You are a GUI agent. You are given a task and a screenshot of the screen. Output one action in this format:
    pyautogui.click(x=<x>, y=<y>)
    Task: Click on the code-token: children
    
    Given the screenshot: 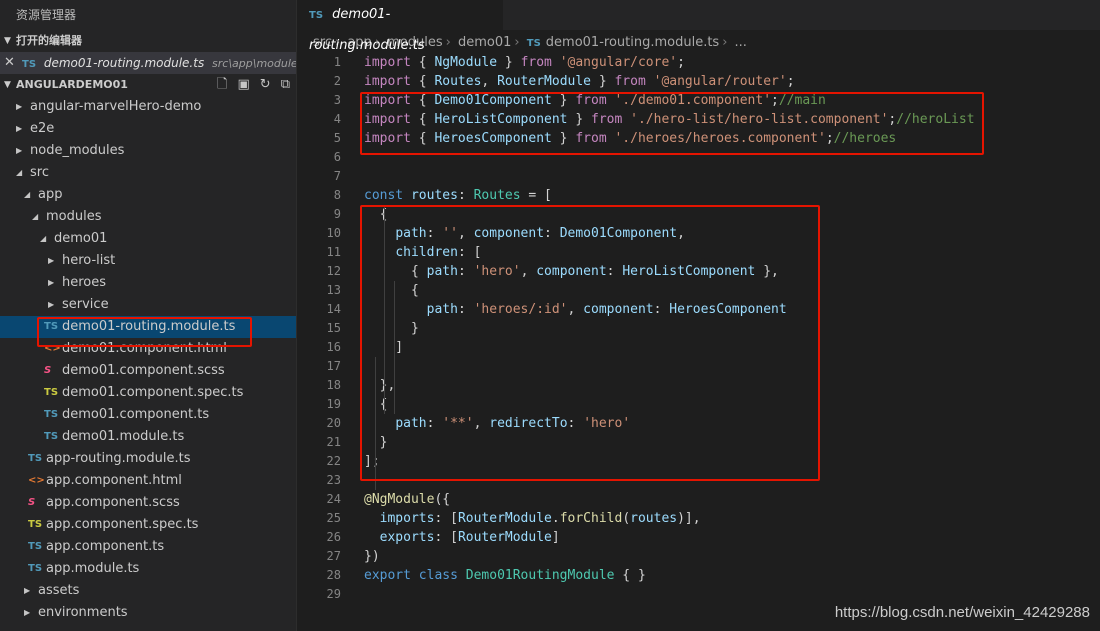 What is the action you would take?
    pyautogui.click(x=426, y=252)
    